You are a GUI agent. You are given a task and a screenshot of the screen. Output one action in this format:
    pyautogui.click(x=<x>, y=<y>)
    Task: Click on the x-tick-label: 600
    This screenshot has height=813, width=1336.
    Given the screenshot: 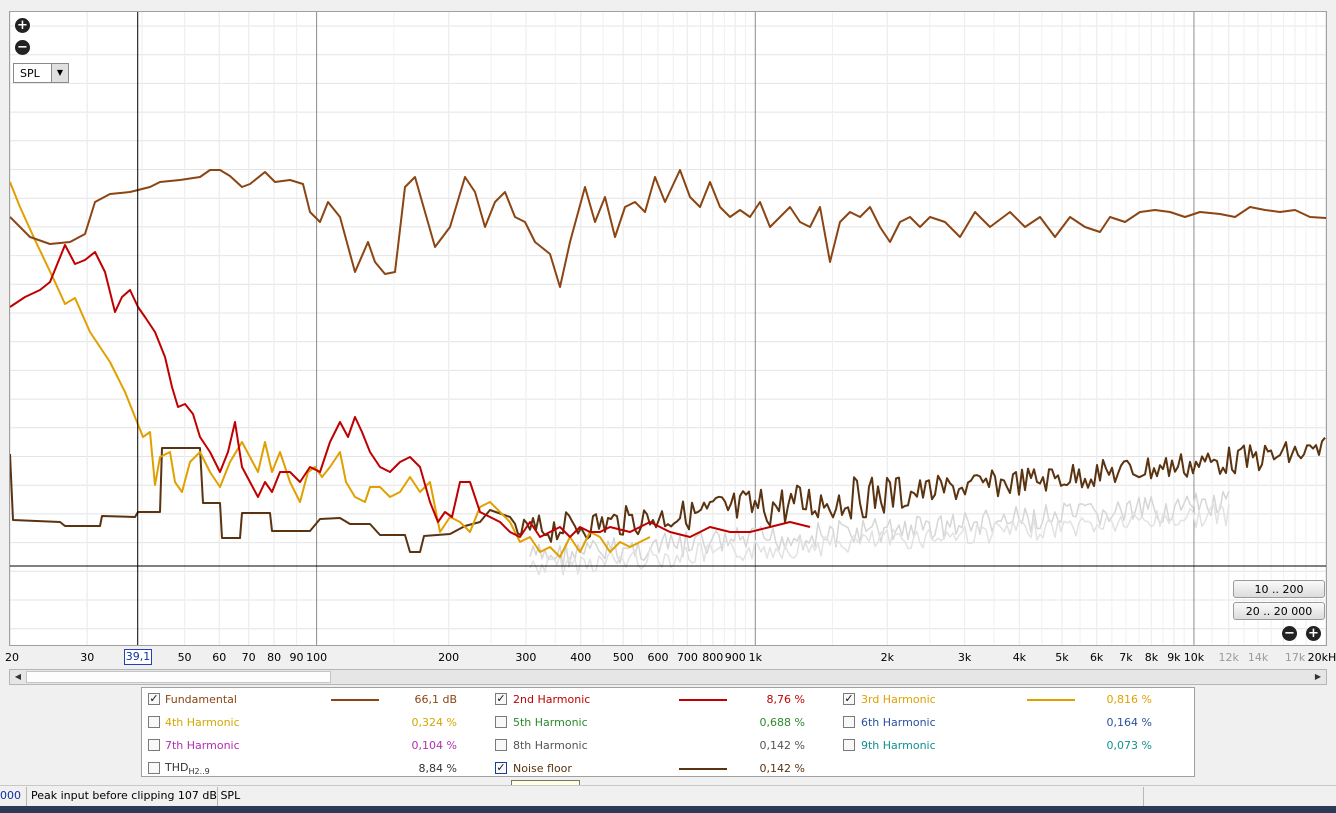 What is the action you would take?
    pyautogui.click(x=658, y=657)
    